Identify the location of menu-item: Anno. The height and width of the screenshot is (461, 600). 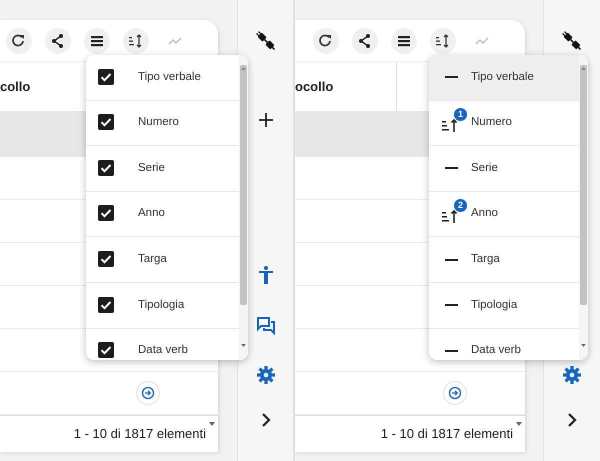
(162, 215).